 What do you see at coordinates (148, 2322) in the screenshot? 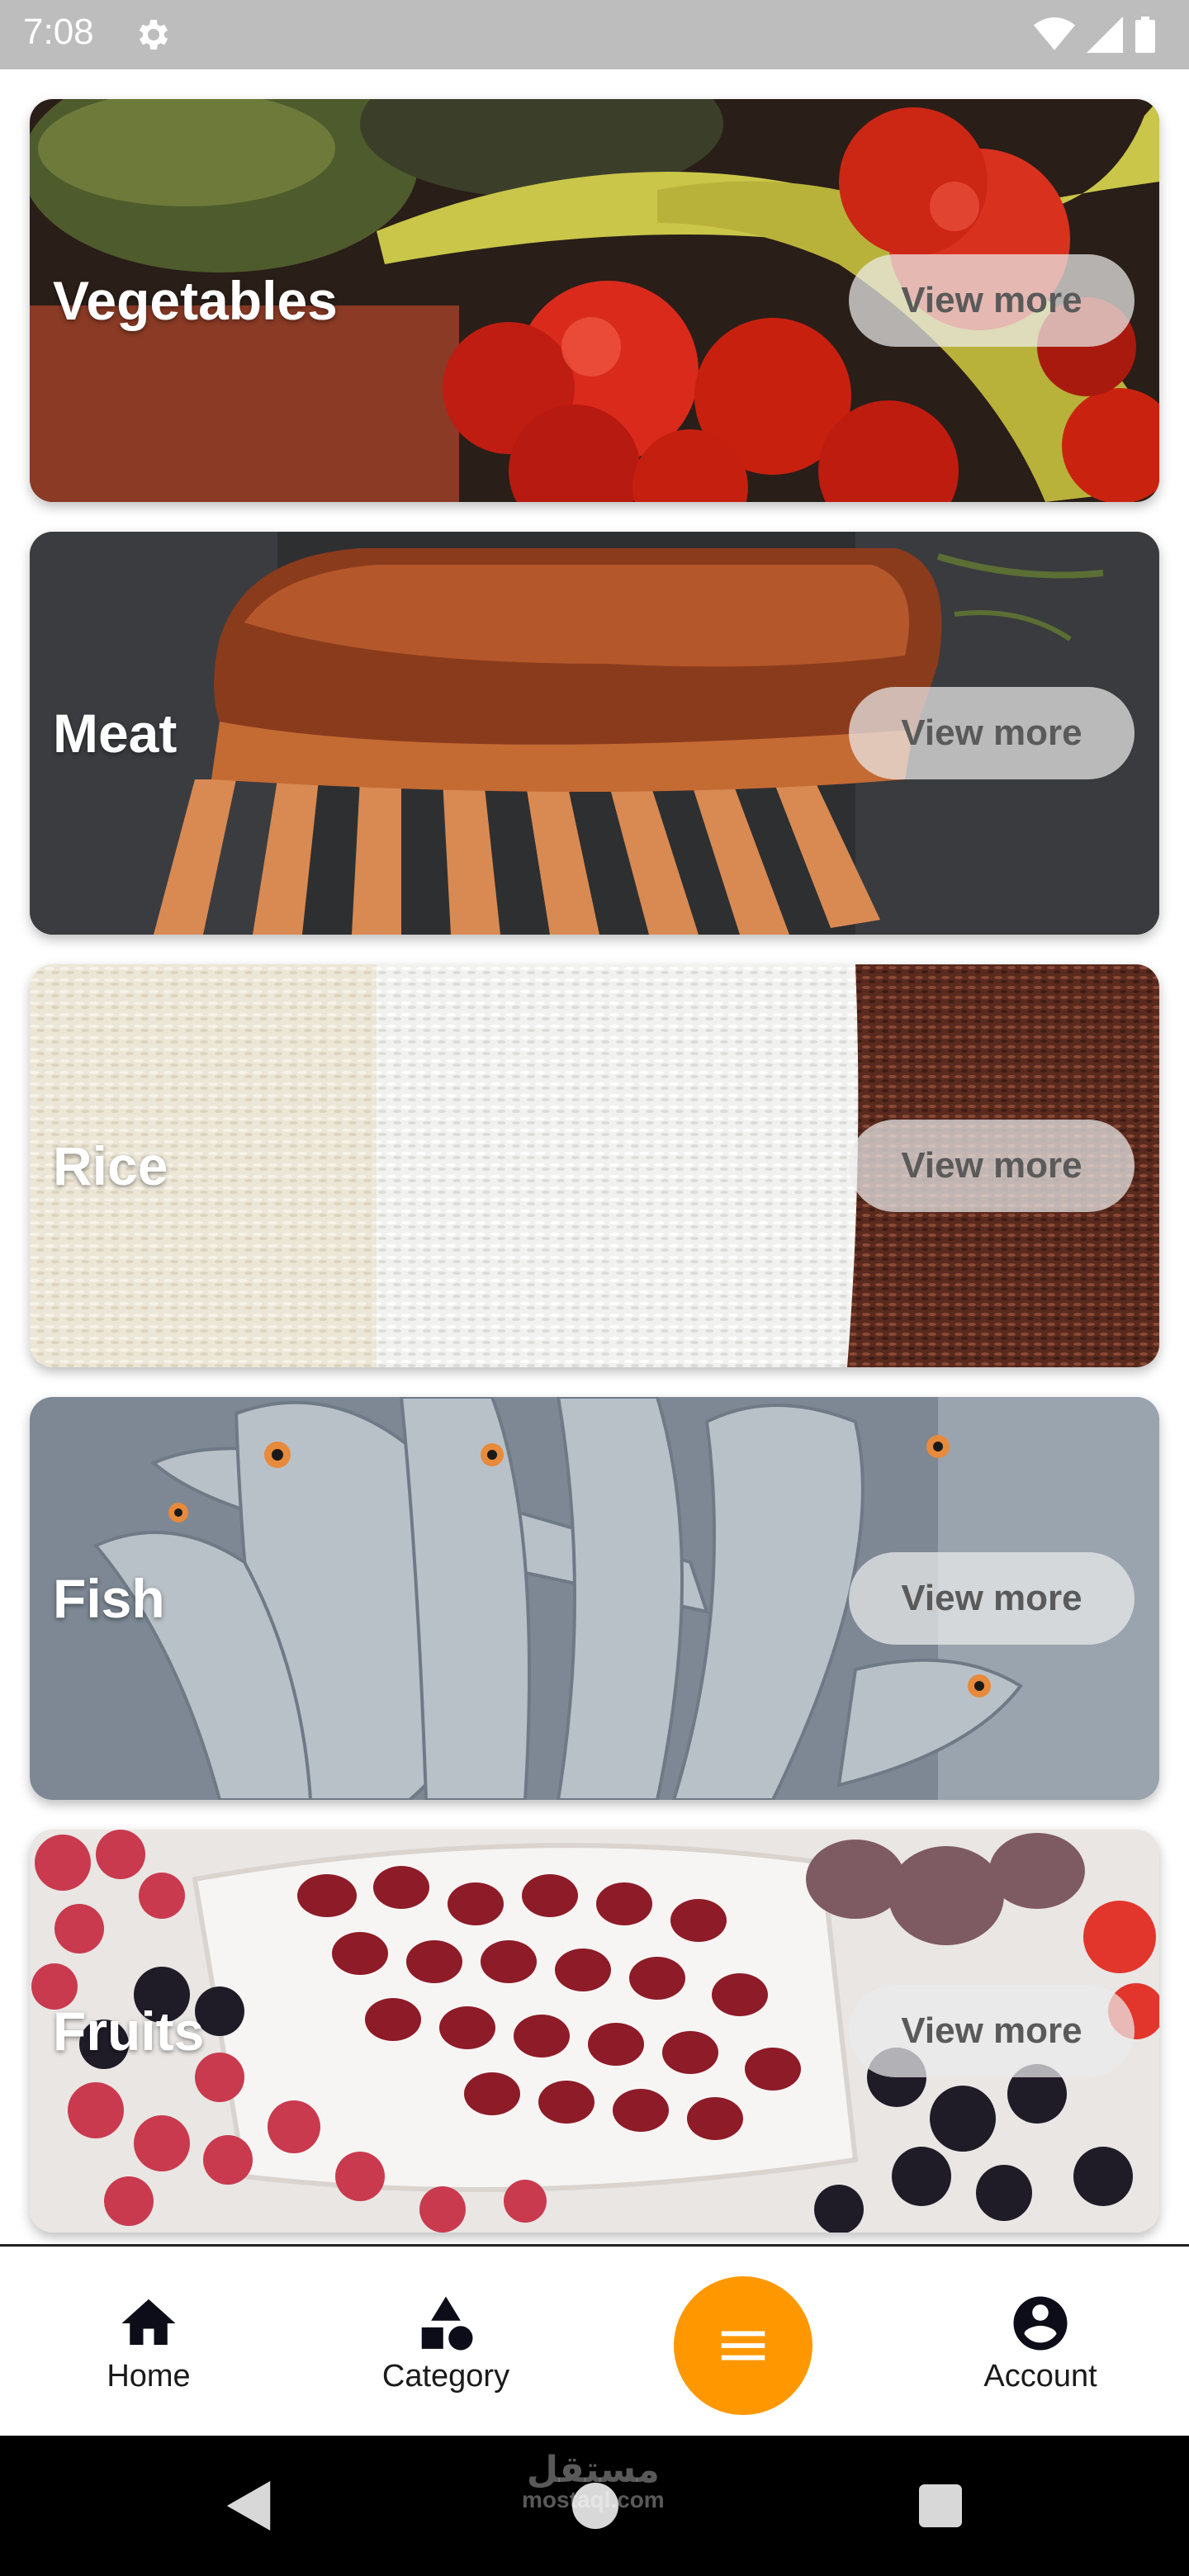
I see `home-icon` at bounding box center [148, 2322].